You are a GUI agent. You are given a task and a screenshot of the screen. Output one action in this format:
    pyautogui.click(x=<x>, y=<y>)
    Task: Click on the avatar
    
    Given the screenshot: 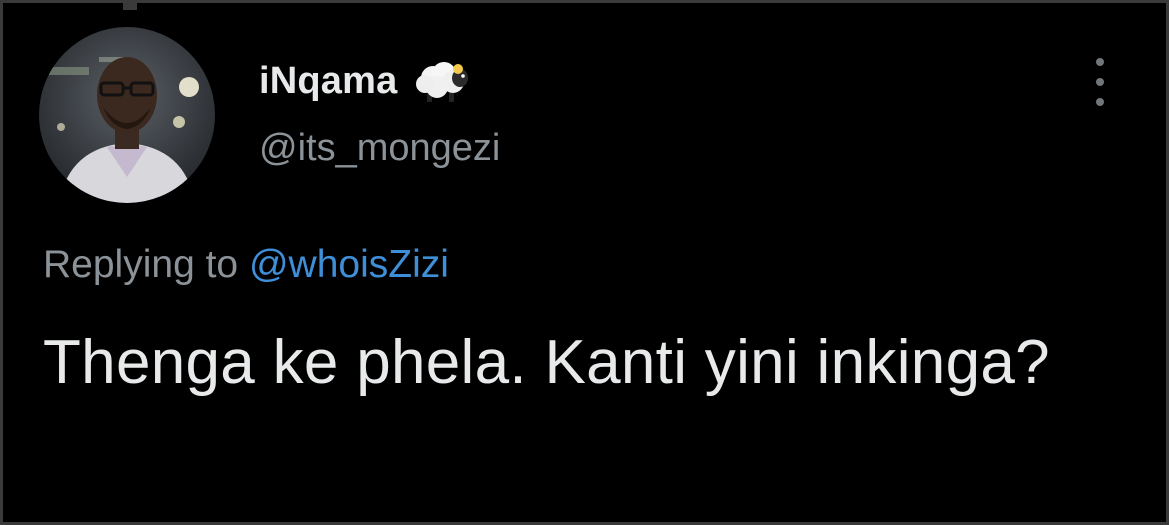 What is the action you would take?
    pyautogui.click(x=127, y=115)
    